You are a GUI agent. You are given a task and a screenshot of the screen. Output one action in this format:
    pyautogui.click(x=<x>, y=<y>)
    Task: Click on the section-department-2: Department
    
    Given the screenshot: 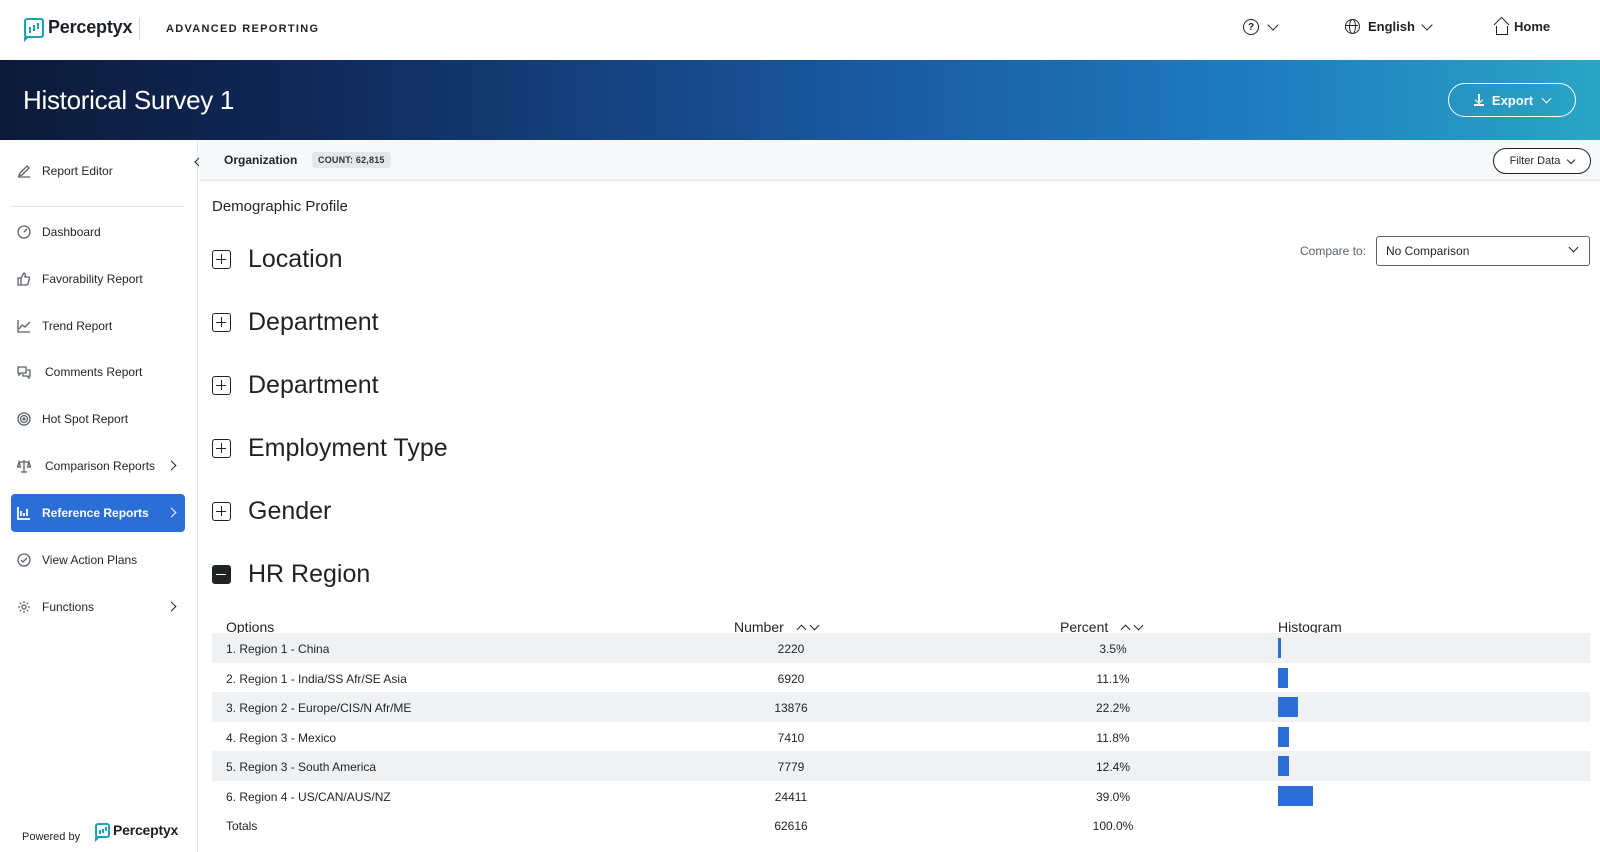 What is the action you would take?
    pyautogui.click(x=295, y=385)
    